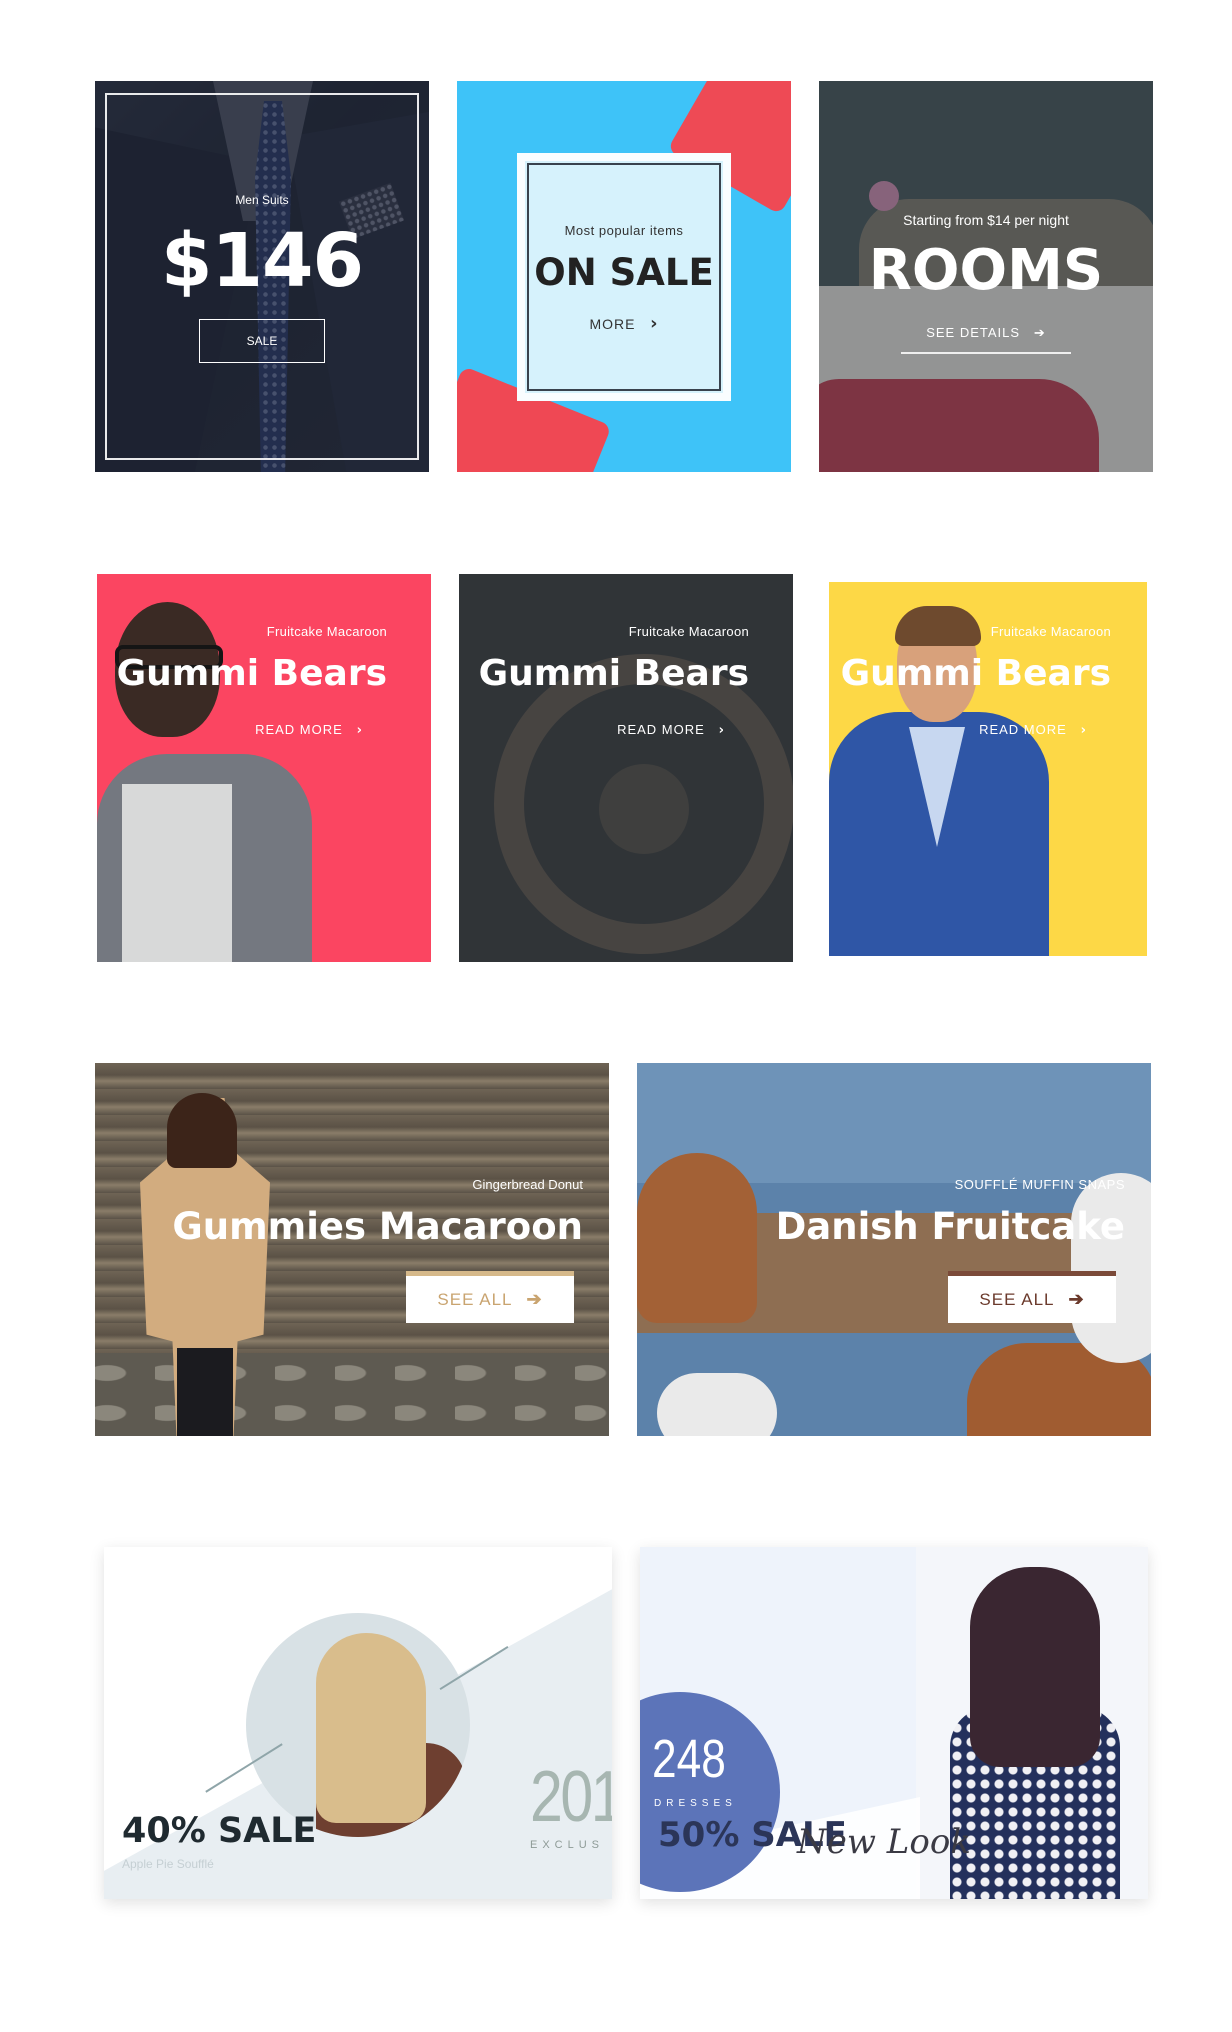  What do you see at coordinates (973, 332) in the screenshot?
I see `see-details-label: SEE DETAILS` at bounding box center [973, 332].